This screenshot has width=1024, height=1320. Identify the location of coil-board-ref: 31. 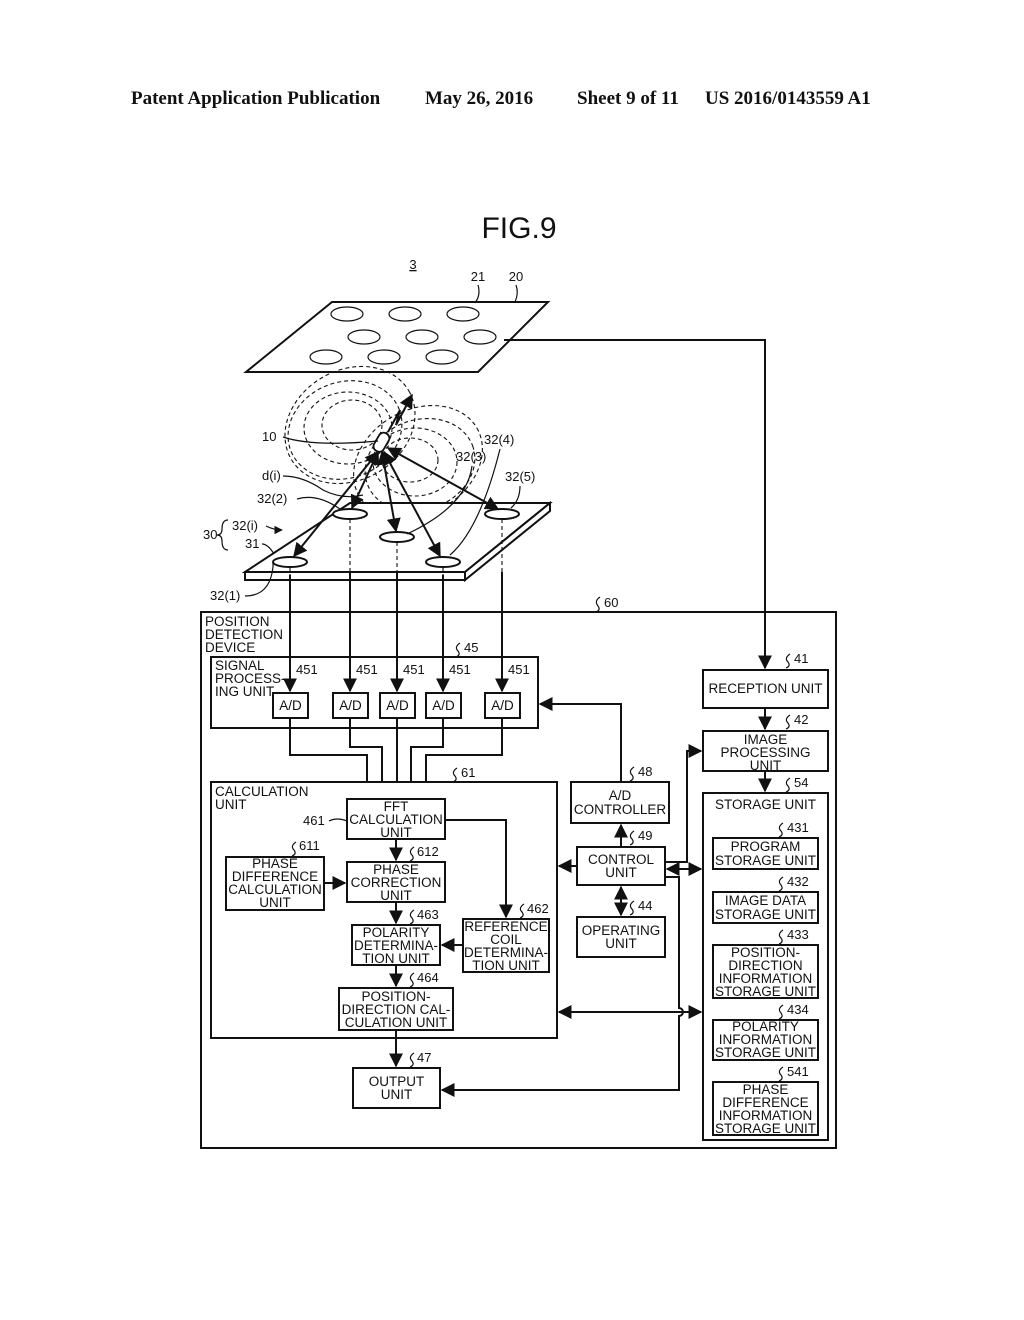
(252, 543).